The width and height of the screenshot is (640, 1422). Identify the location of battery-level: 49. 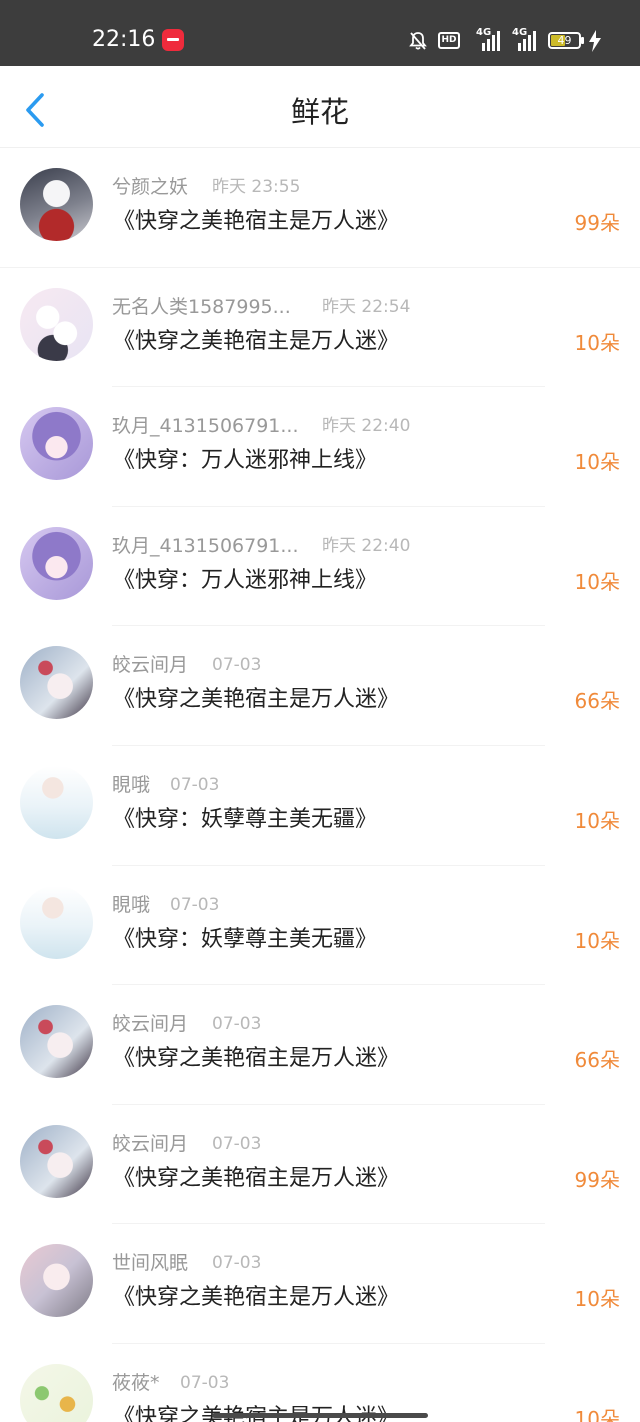
(564, 40).